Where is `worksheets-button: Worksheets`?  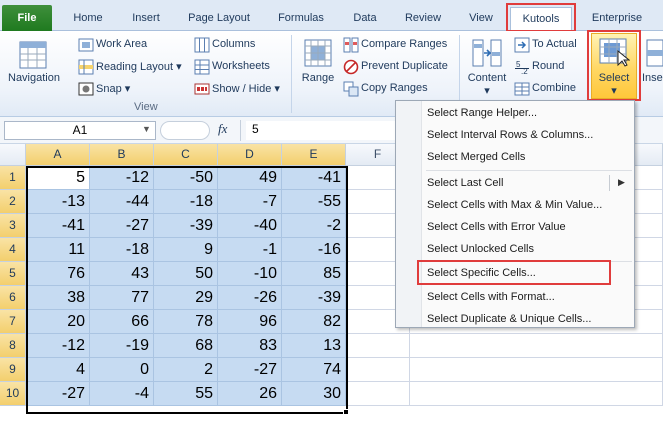
worksheets-button: Worksheets is located at coordinates (241, 66).